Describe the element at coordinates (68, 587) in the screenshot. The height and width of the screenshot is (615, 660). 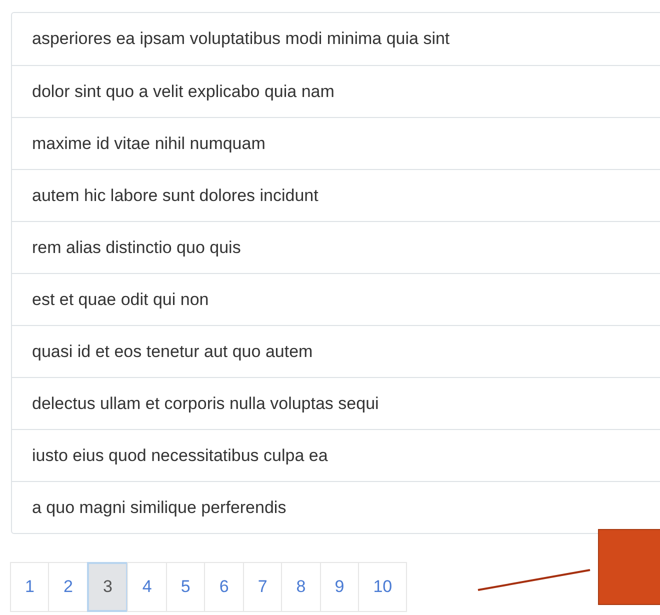
I see `page-link: 2` at that location.